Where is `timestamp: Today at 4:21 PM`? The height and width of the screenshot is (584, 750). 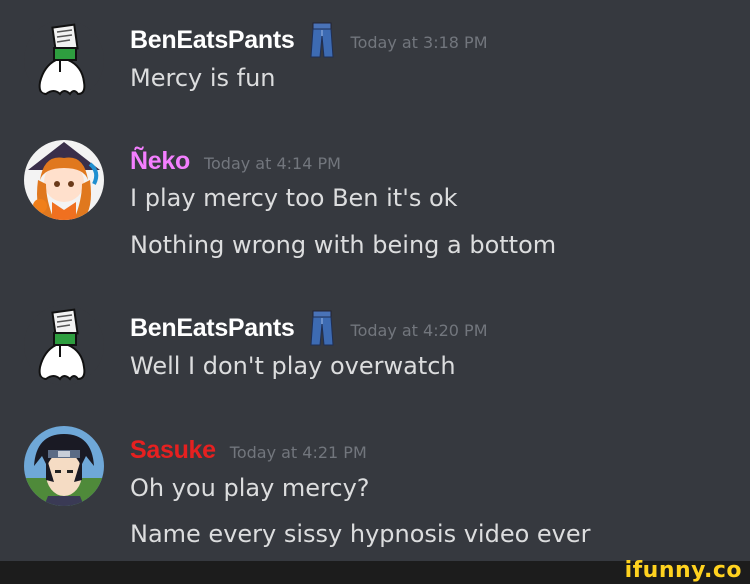 timestamp: Today at 4:21 PM is located at coordinates (298, 452).